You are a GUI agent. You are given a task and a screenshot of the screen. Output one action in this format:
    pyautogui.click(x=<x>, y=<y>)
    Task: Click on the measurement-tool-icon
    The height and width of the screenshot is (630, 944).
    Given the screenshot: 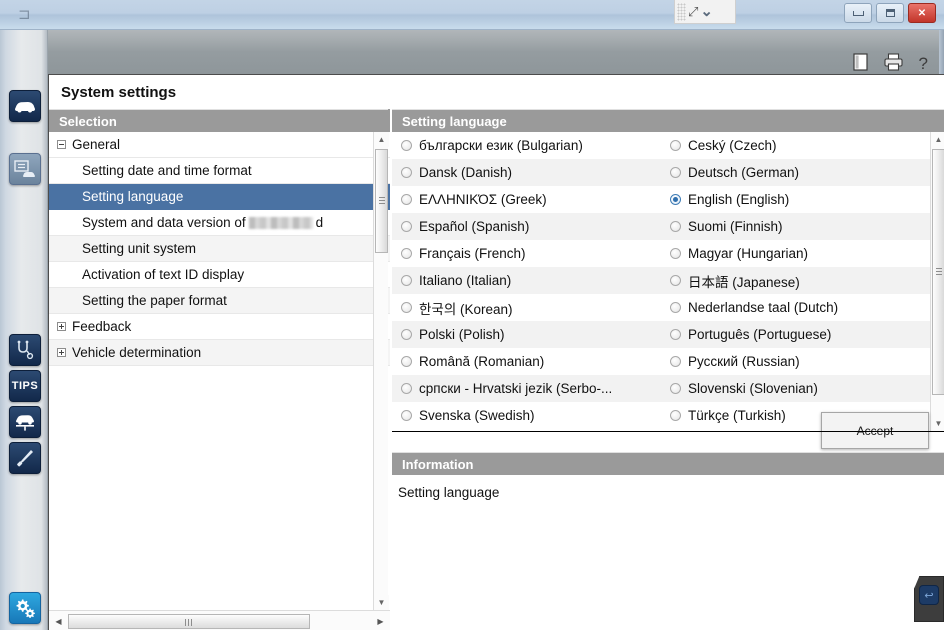 What is the action you would take?
    pyautogui.click(x=25, y=458)
    